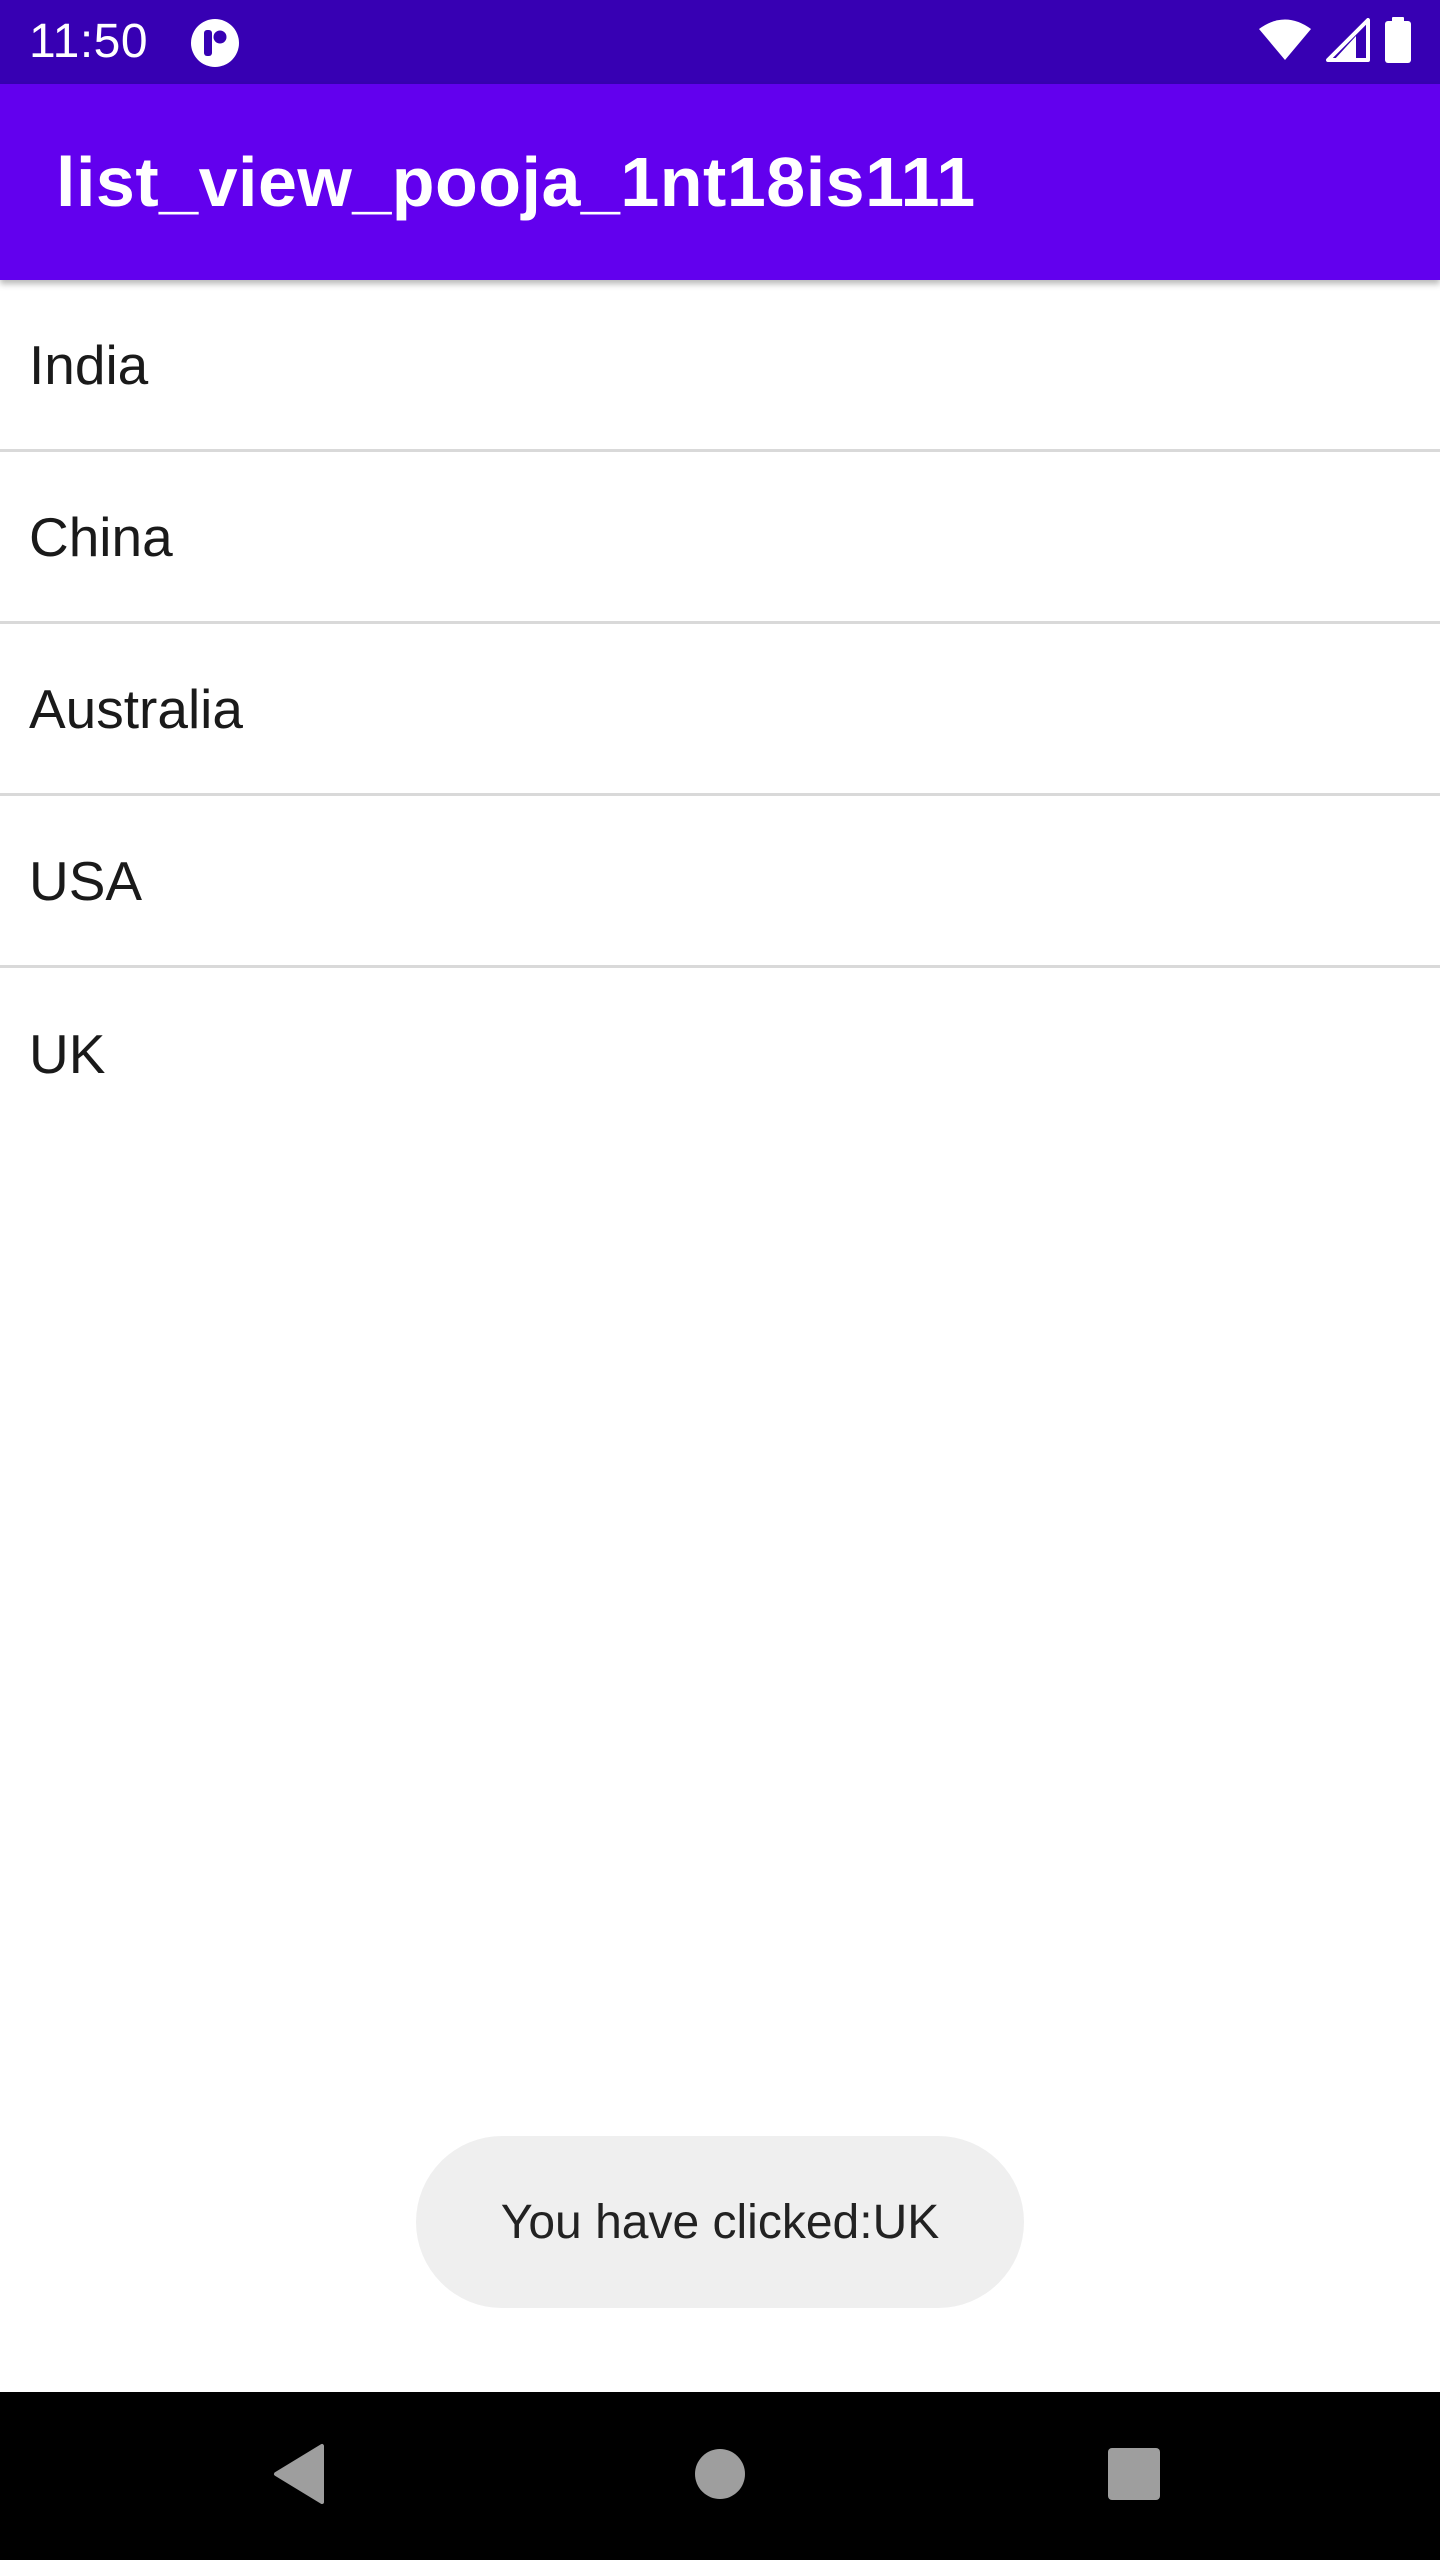 This screenshot has height=2560, width=1440. What do you see at coordinates (720, 538) in the screenshot?
I see `list-item: China` at bounding box center [720, 538].